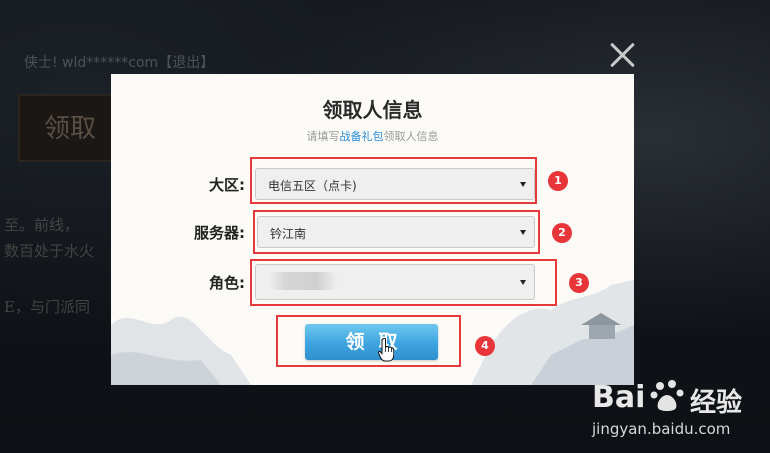 This screenshot has height=453, width=770. Describe the element at coordinates (368, 341) in the screenshot. I see `annotation-box-claim` at that location.